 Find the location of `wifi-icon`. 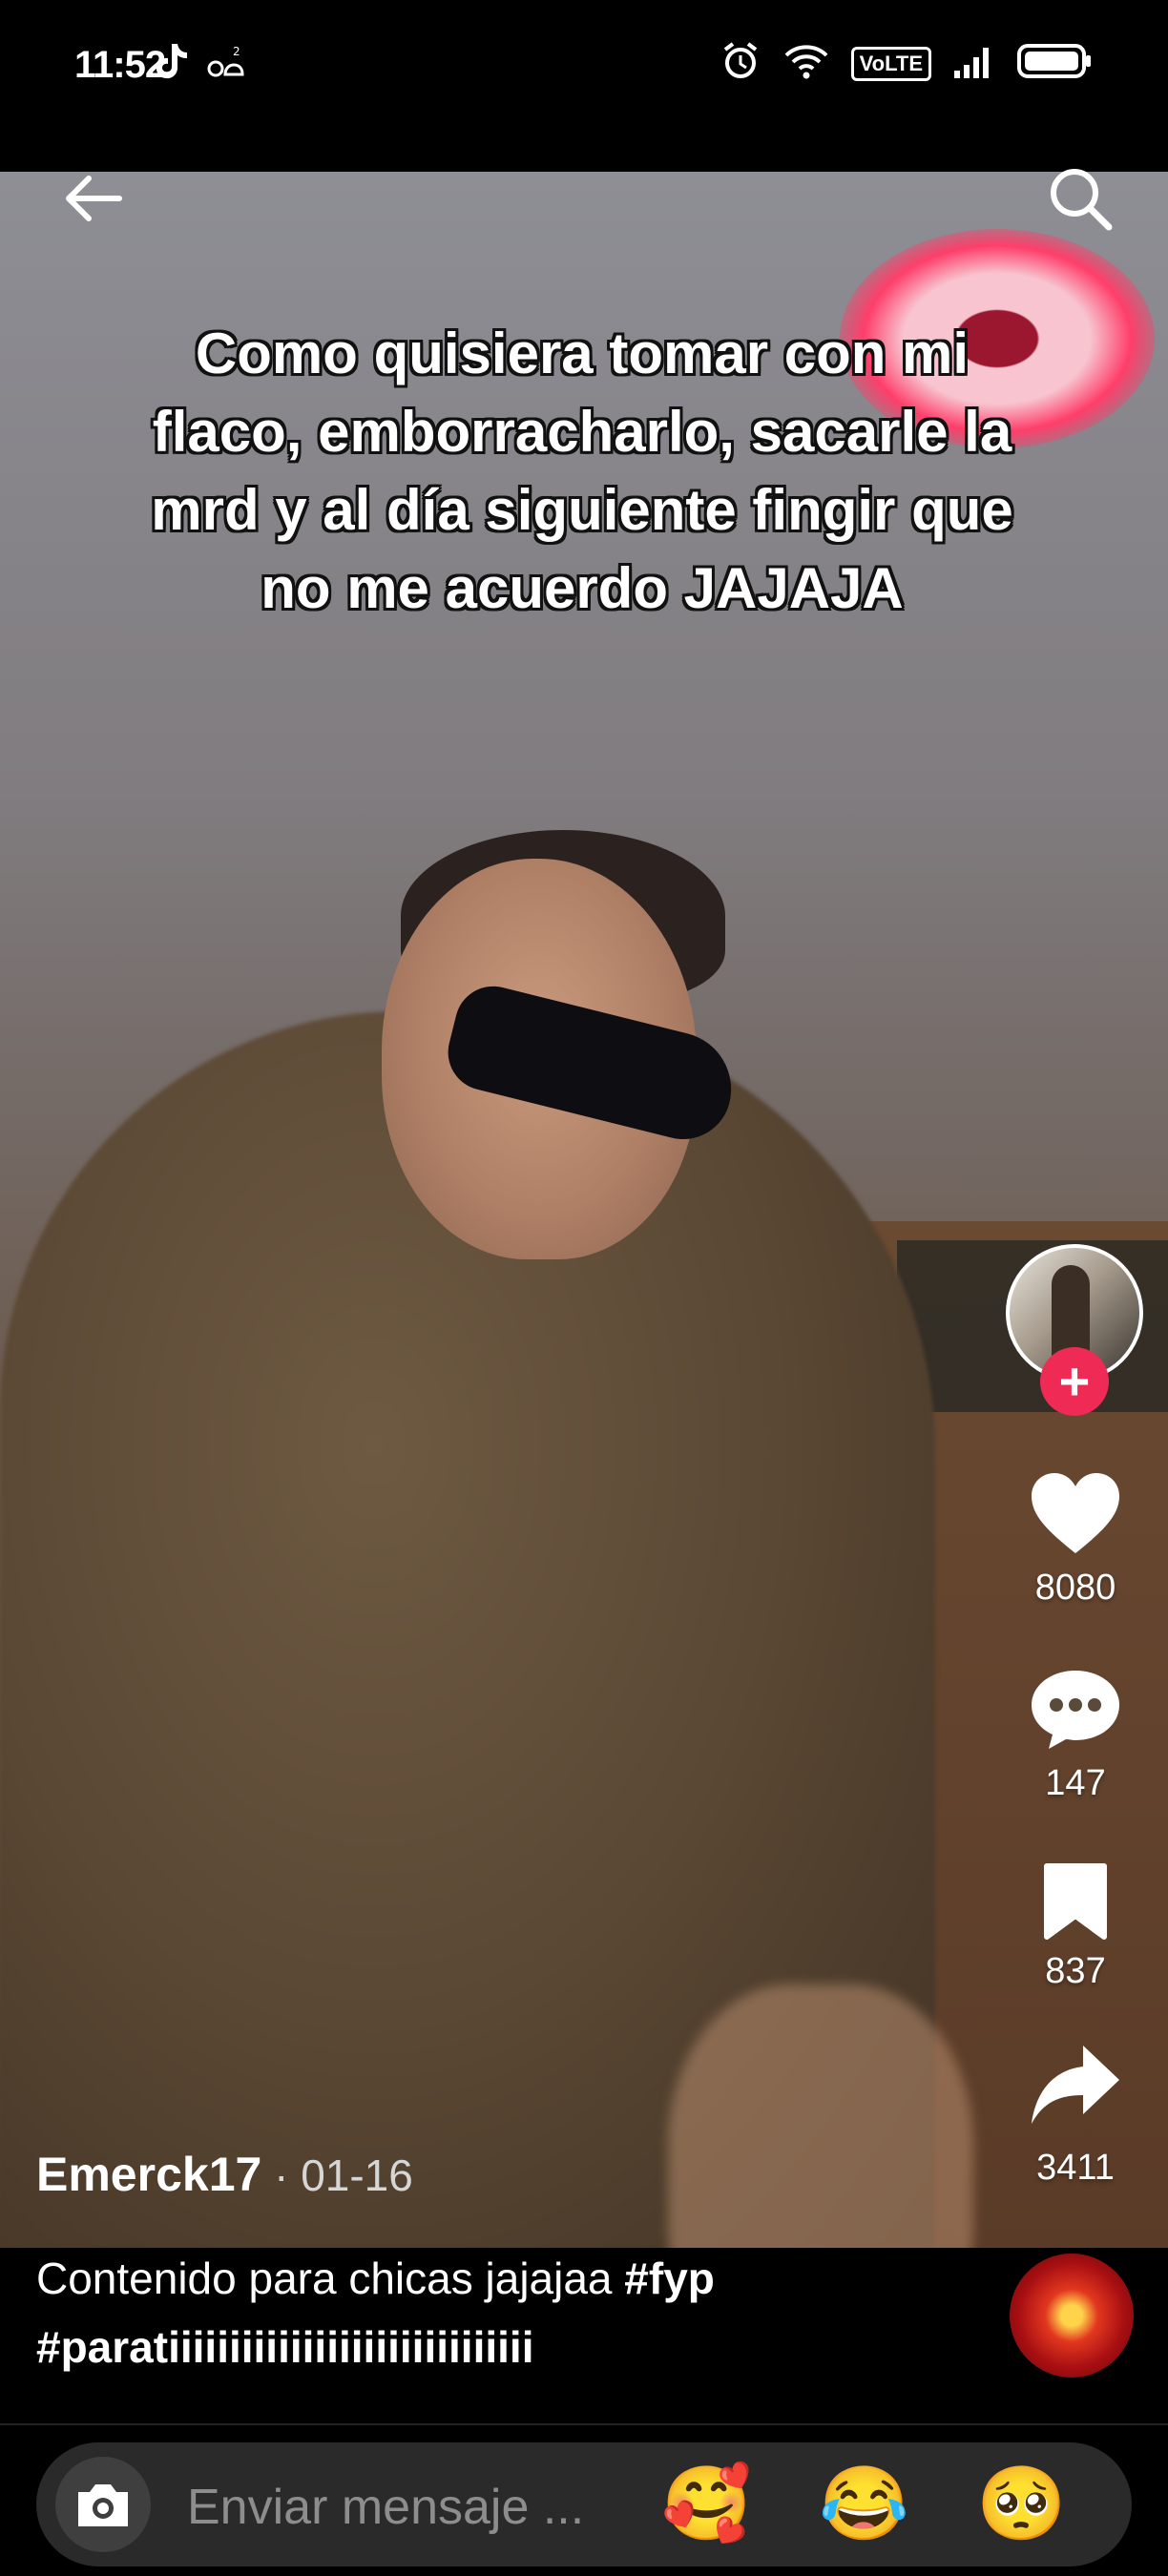

wifi-icon is located at coordinates (806, 63).